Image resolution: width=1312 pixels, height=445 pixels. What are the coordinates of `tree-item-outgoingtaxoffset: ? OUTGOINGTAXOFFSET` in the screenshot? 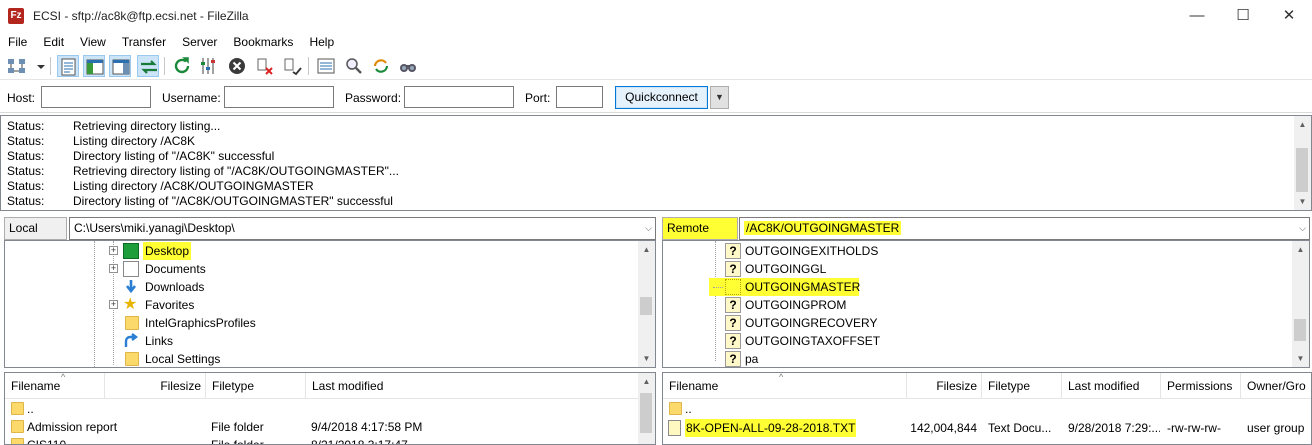 It's located at (853, 341).